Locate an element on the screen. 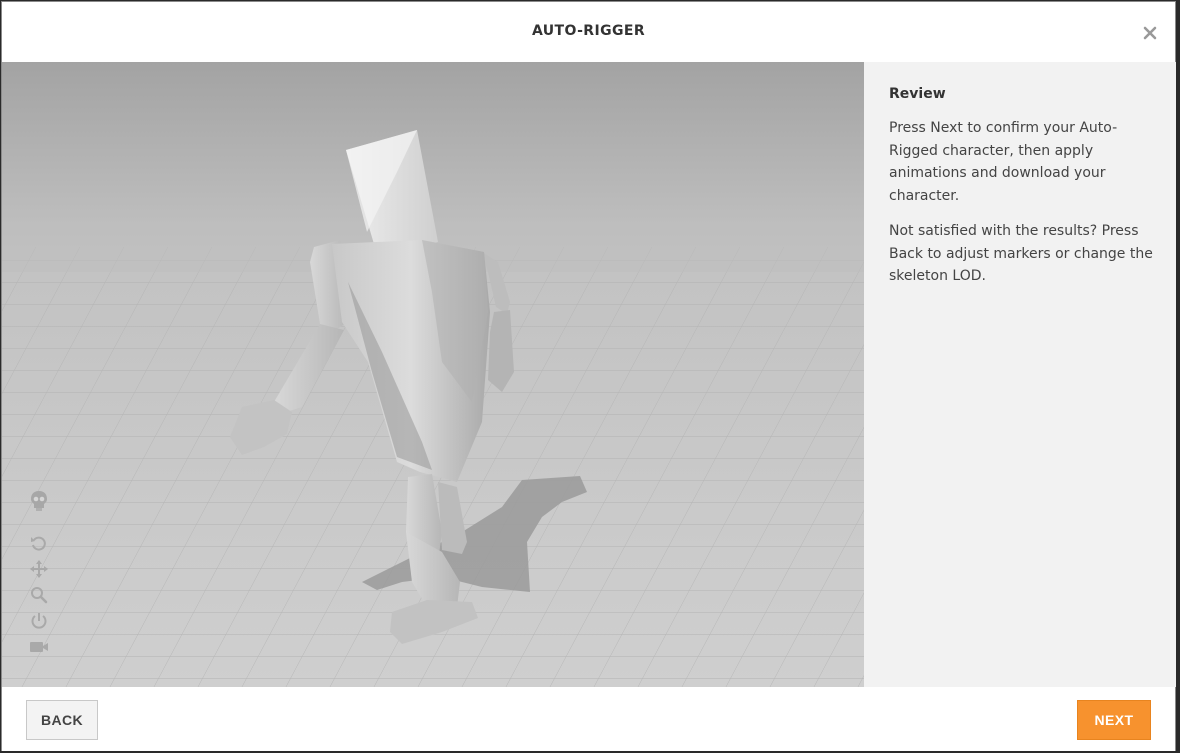  next-button: NEXT is located at coordinates (1114, 720).